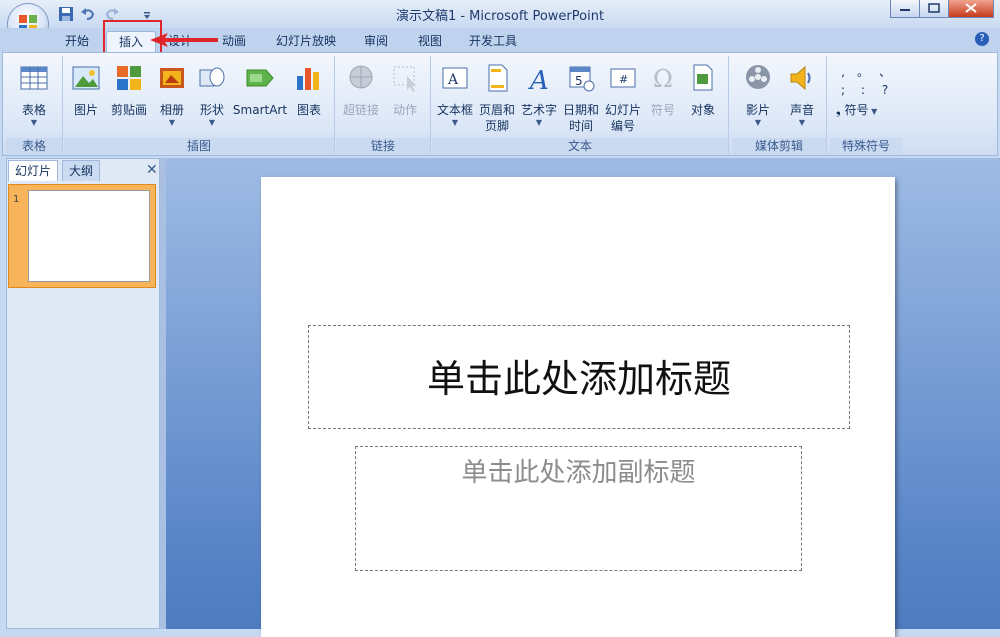 The height and width of the screenshot is (637, 1000). What do you see at coordinates (758, 95) in the screenshot?
I see `movie-button: 影片 ▼` at bounding box center [758, 95].